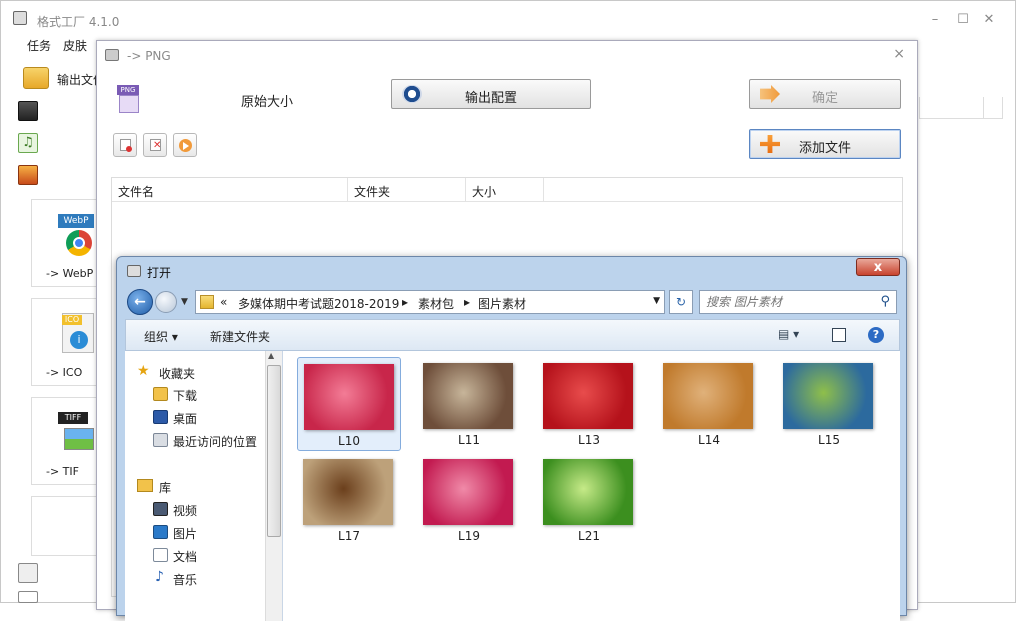  I want to click on file-name: L21, so click(589, 536).